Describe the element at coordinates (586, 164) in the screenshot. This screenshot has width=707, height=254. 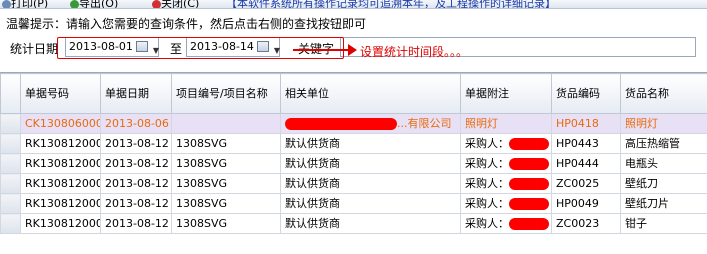
I see `cell-item-code: HP0444` at that location.